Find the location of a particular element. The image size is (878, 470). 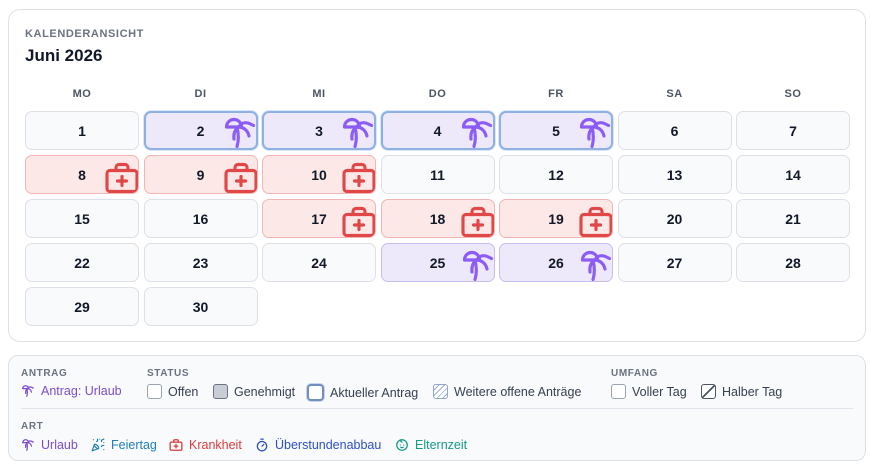

legend-art-feiertag: Feiertag is located at coordinates (124, 445).